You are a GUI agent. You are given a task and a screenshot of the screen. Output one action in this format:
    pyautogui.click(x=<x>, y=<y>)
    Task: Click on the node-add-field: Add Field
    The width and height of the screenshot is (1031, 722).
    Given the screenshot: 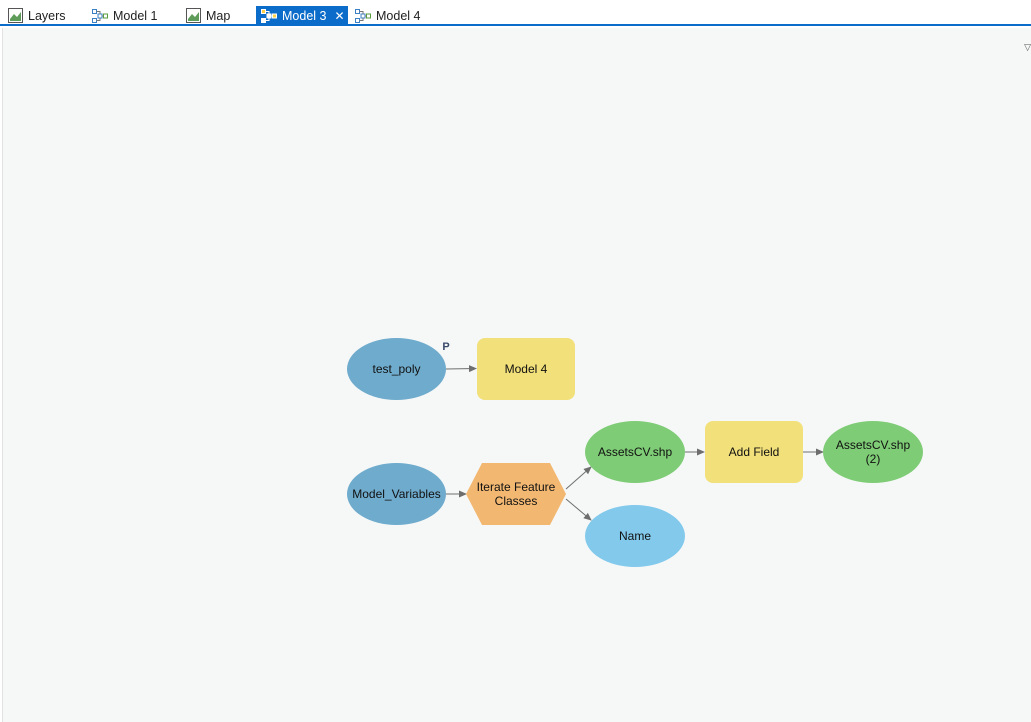 What is the action you would take?
    pyautogui.click(x=754, y=452)
    